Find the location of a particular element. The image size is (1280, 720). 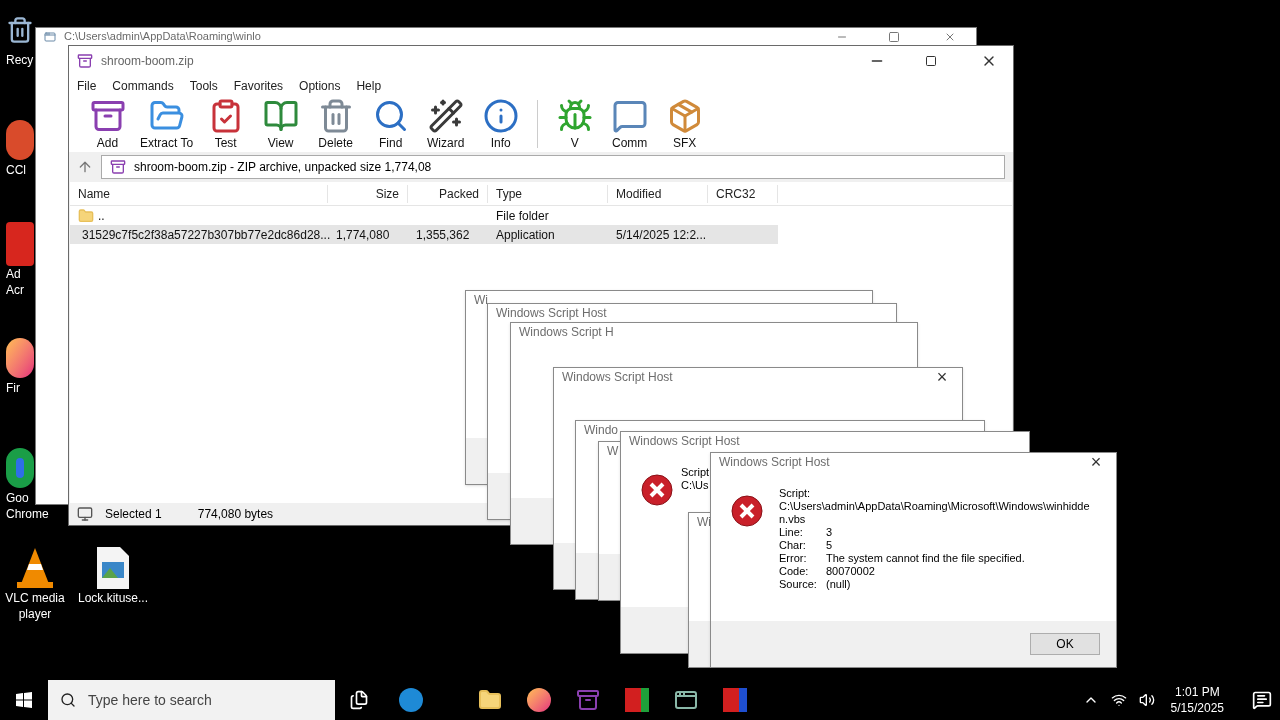

notification-icon is located at coordinates (1262, 700).